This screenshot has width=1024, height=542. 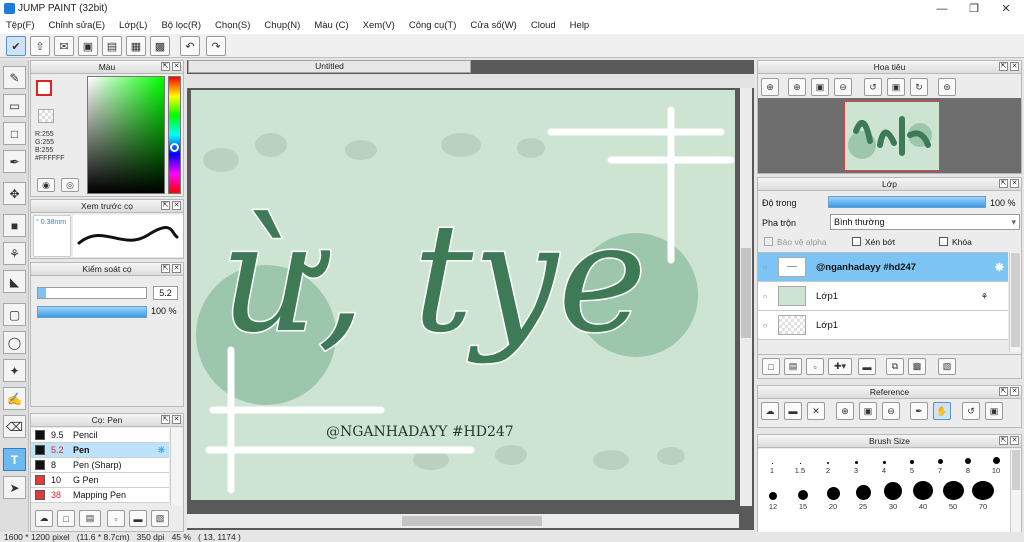 I want to click on delete-layer-icon: ▧, so click(x=947, y=366).